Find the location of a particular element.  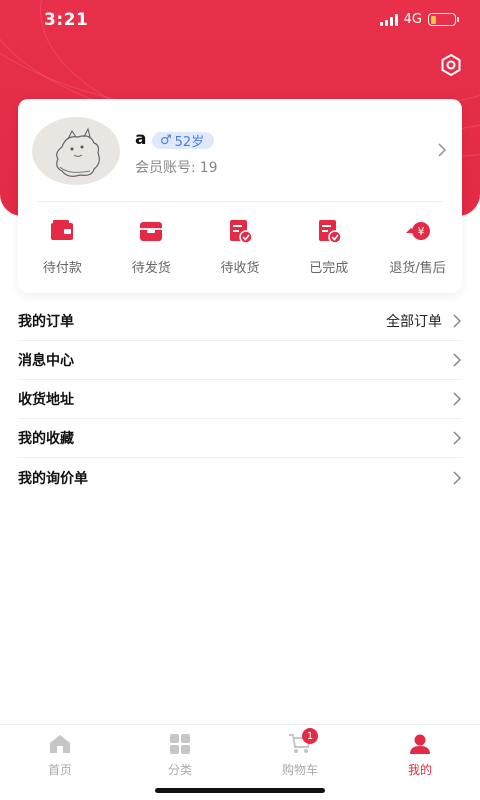

tab-home: 首页 is located at coordinates (60, 762).